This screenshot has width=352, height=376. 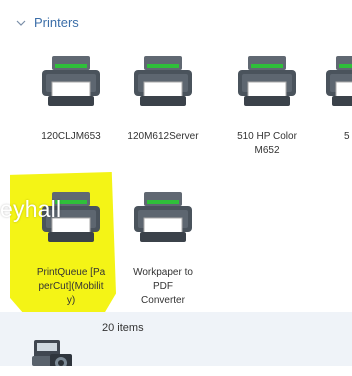 I want to click on item-count: 20 items, so click(x=123, y=328).